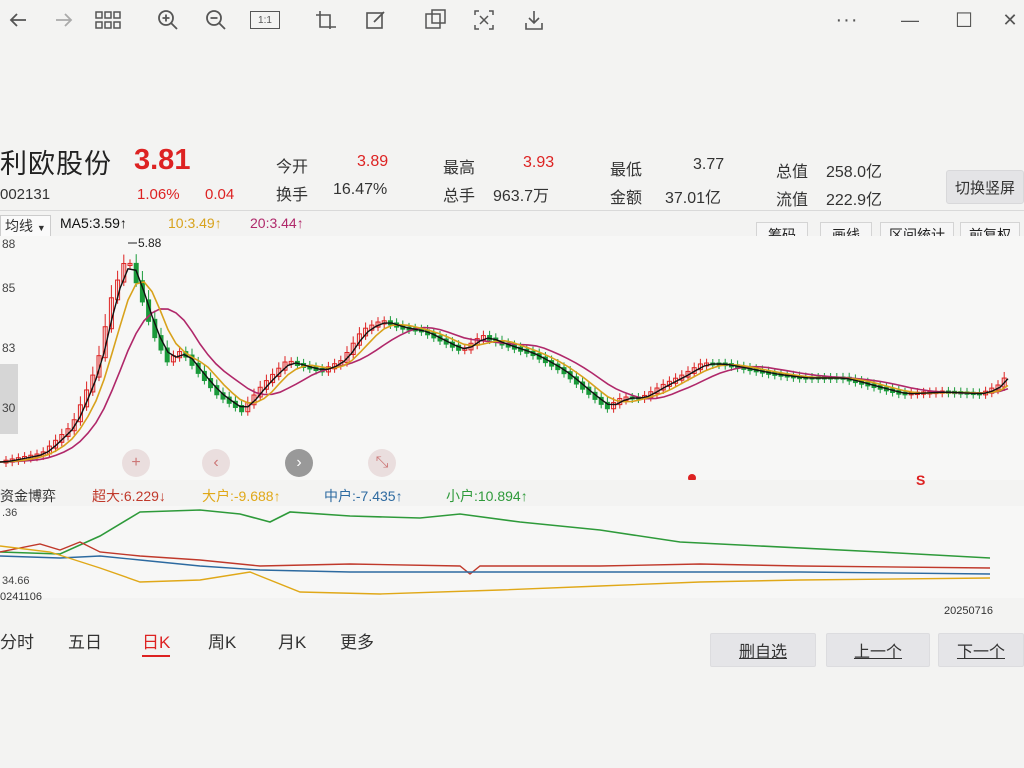 The height and width of the screenshot is (768, 1024). I want to click on high-value: 3.93, so click(539, 162).